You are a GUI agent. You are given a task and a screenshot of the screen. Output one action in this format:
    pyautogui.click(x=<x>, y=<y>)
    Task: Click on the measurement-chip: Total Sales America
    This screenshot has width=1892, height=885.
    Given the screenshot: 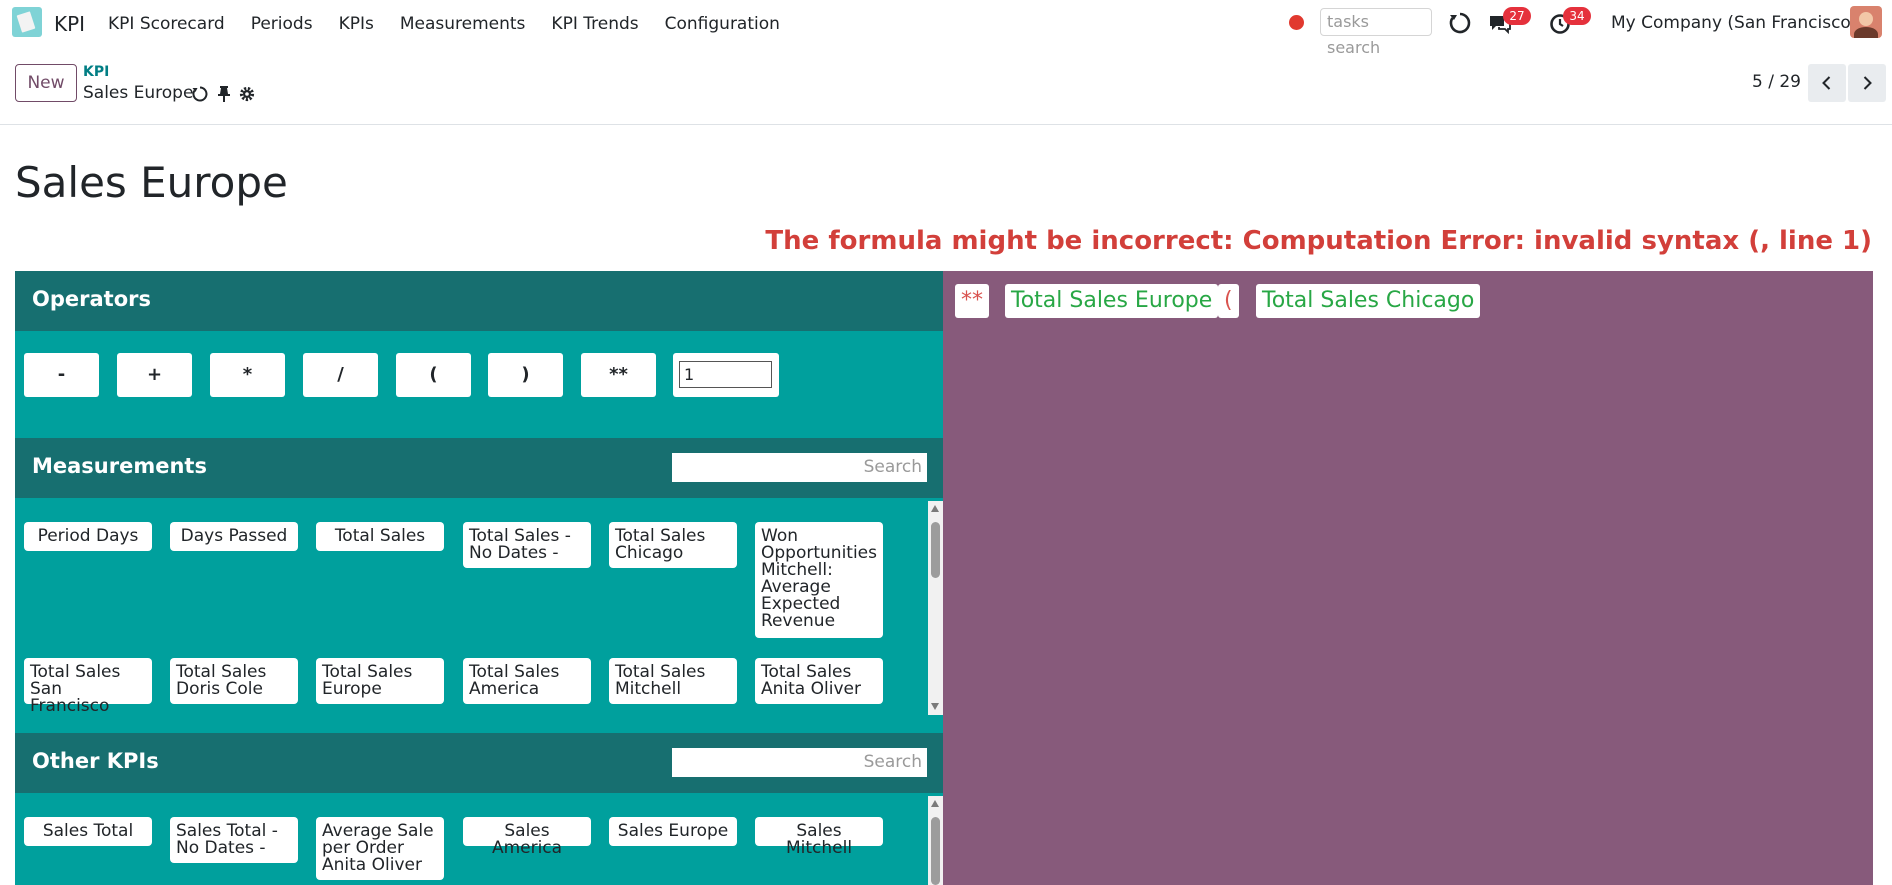 What is the action you would take?
    pyautogui.click(x=527, y=681)
    